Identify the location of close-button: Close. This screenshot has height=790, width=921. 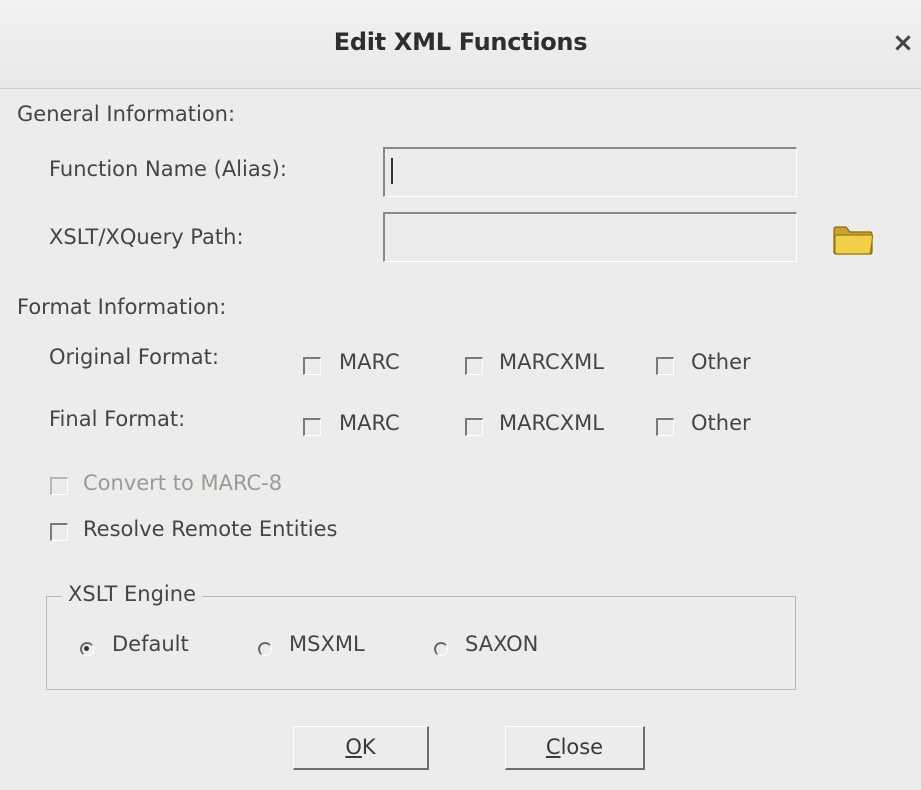
(575, 748).